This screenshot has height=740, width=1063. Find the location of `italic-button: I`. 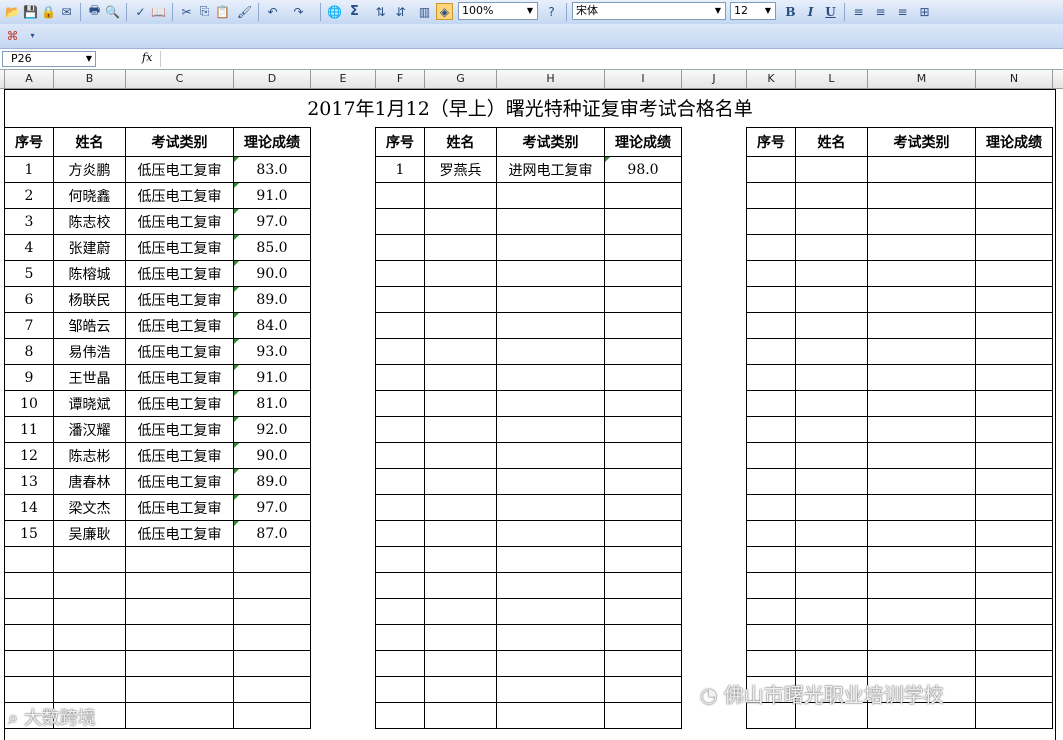

italic-button: I is located at coordinates (810, 11).